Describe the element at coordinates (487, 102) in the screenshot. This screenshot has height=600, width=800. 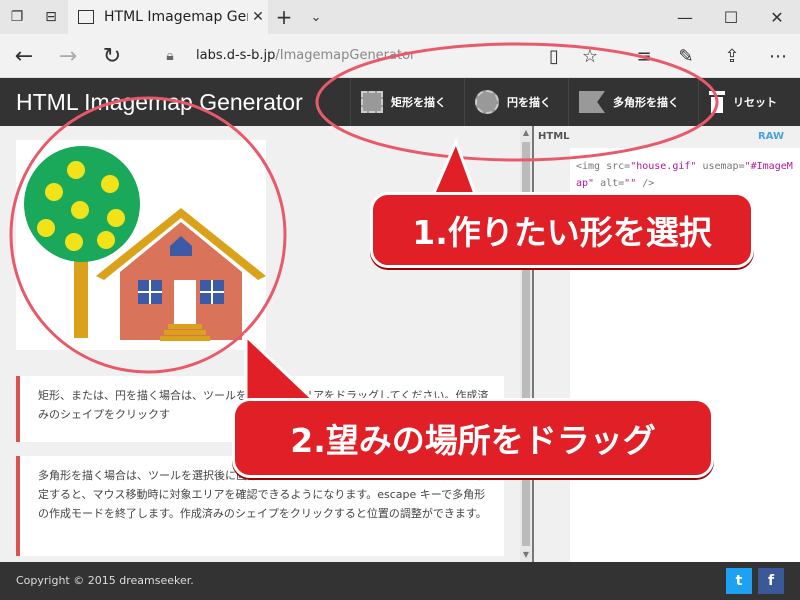
I see `circle-icon` at that location.